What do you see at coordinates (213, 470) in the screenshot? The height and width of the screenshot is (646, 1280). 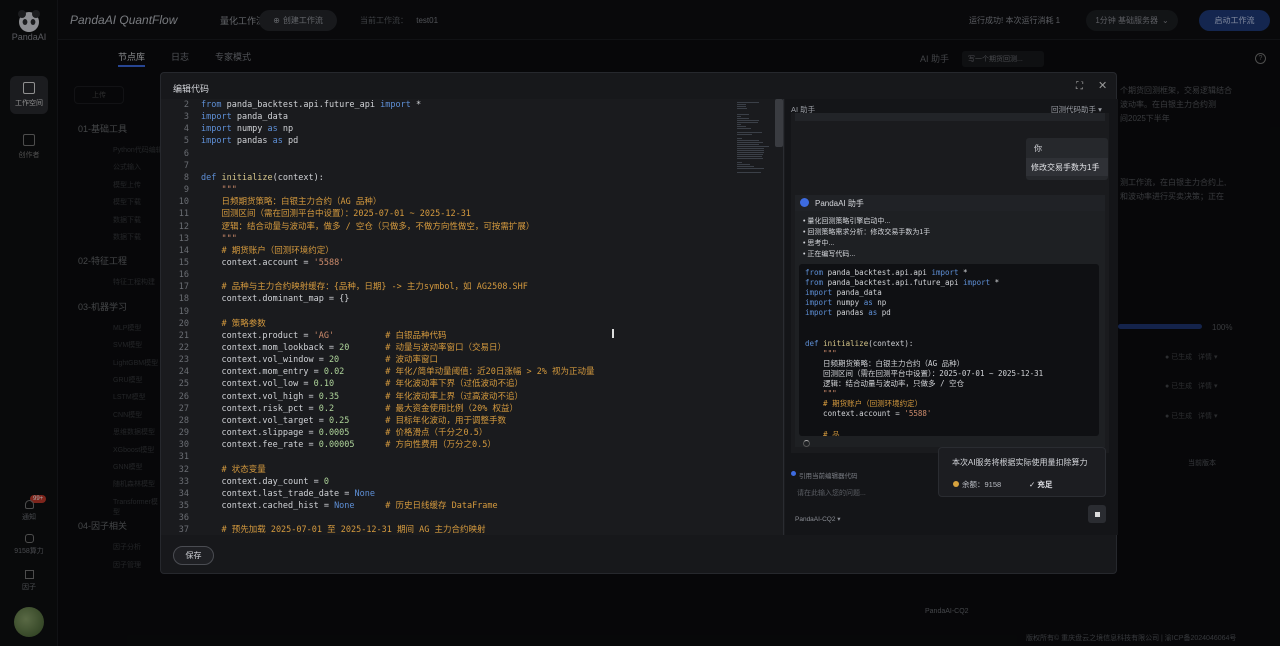 I see `code-line: 32 # 状态变量` at bounding box center [213, 470].